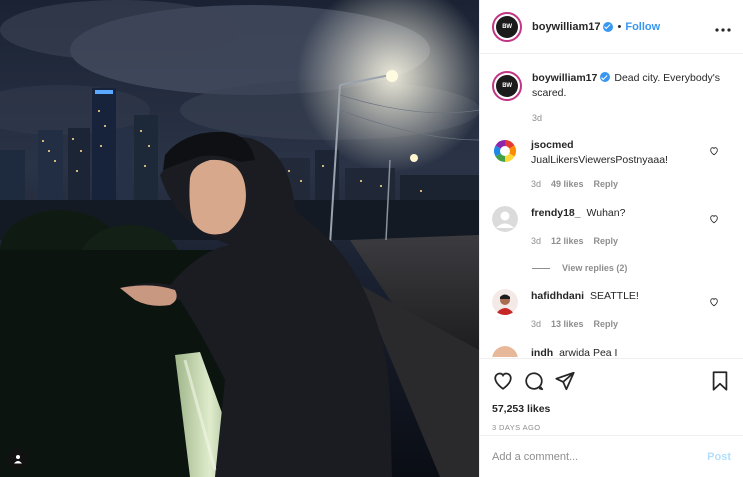 The width and height of the screenshot is (743, 477). Describe the element at coordinates (565, 381) in the screenshot. I see `share-send-icon` at that location.